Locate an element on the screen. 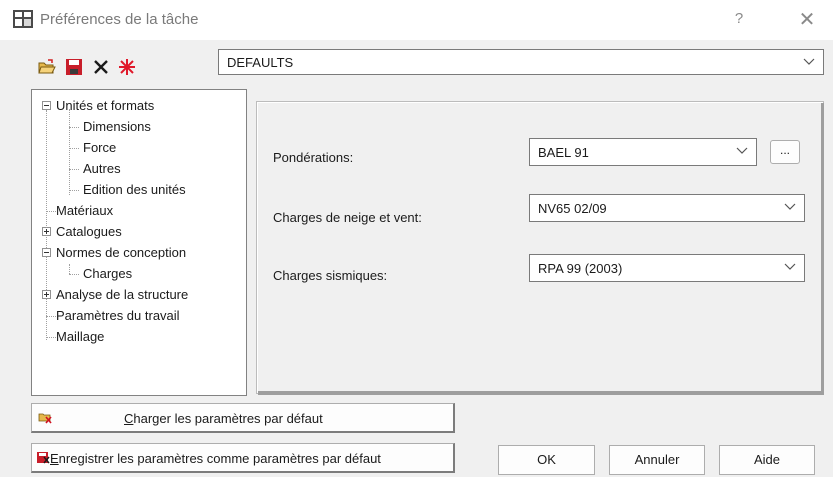  tree-item-force: Force is located at coordinates (99, 147).